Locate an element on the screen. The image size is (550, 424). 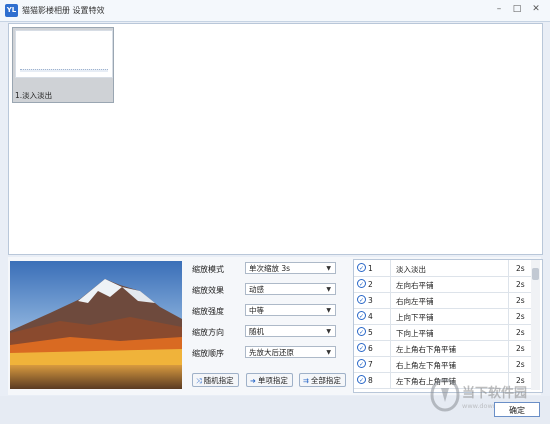
thumbnail-image is located at coordinates (64, 54).